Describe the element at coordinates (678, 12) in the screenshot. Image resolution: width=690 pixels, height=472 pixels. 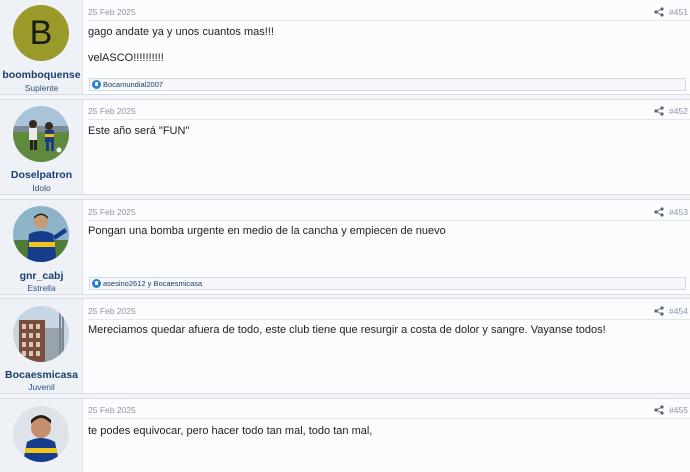
I see `post-number: #451` at that location.